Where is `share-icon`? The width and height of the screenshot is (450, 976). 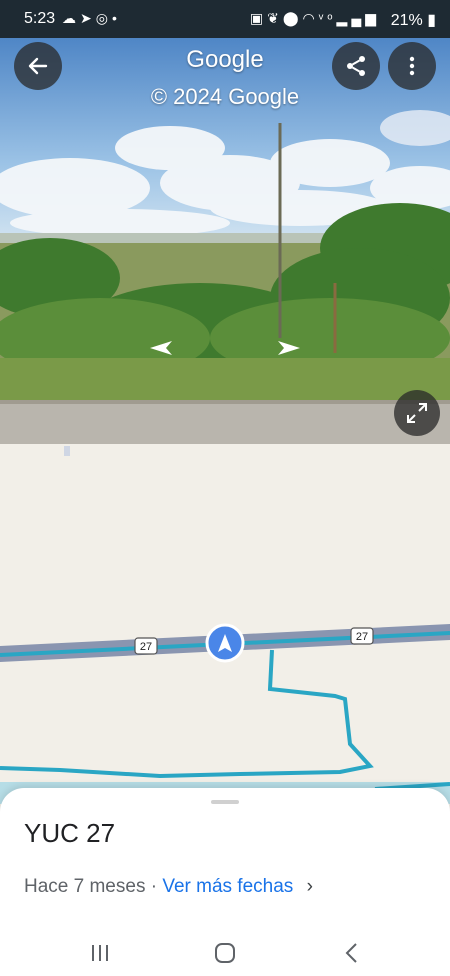 share-icon is located at coordinates (356, 66).